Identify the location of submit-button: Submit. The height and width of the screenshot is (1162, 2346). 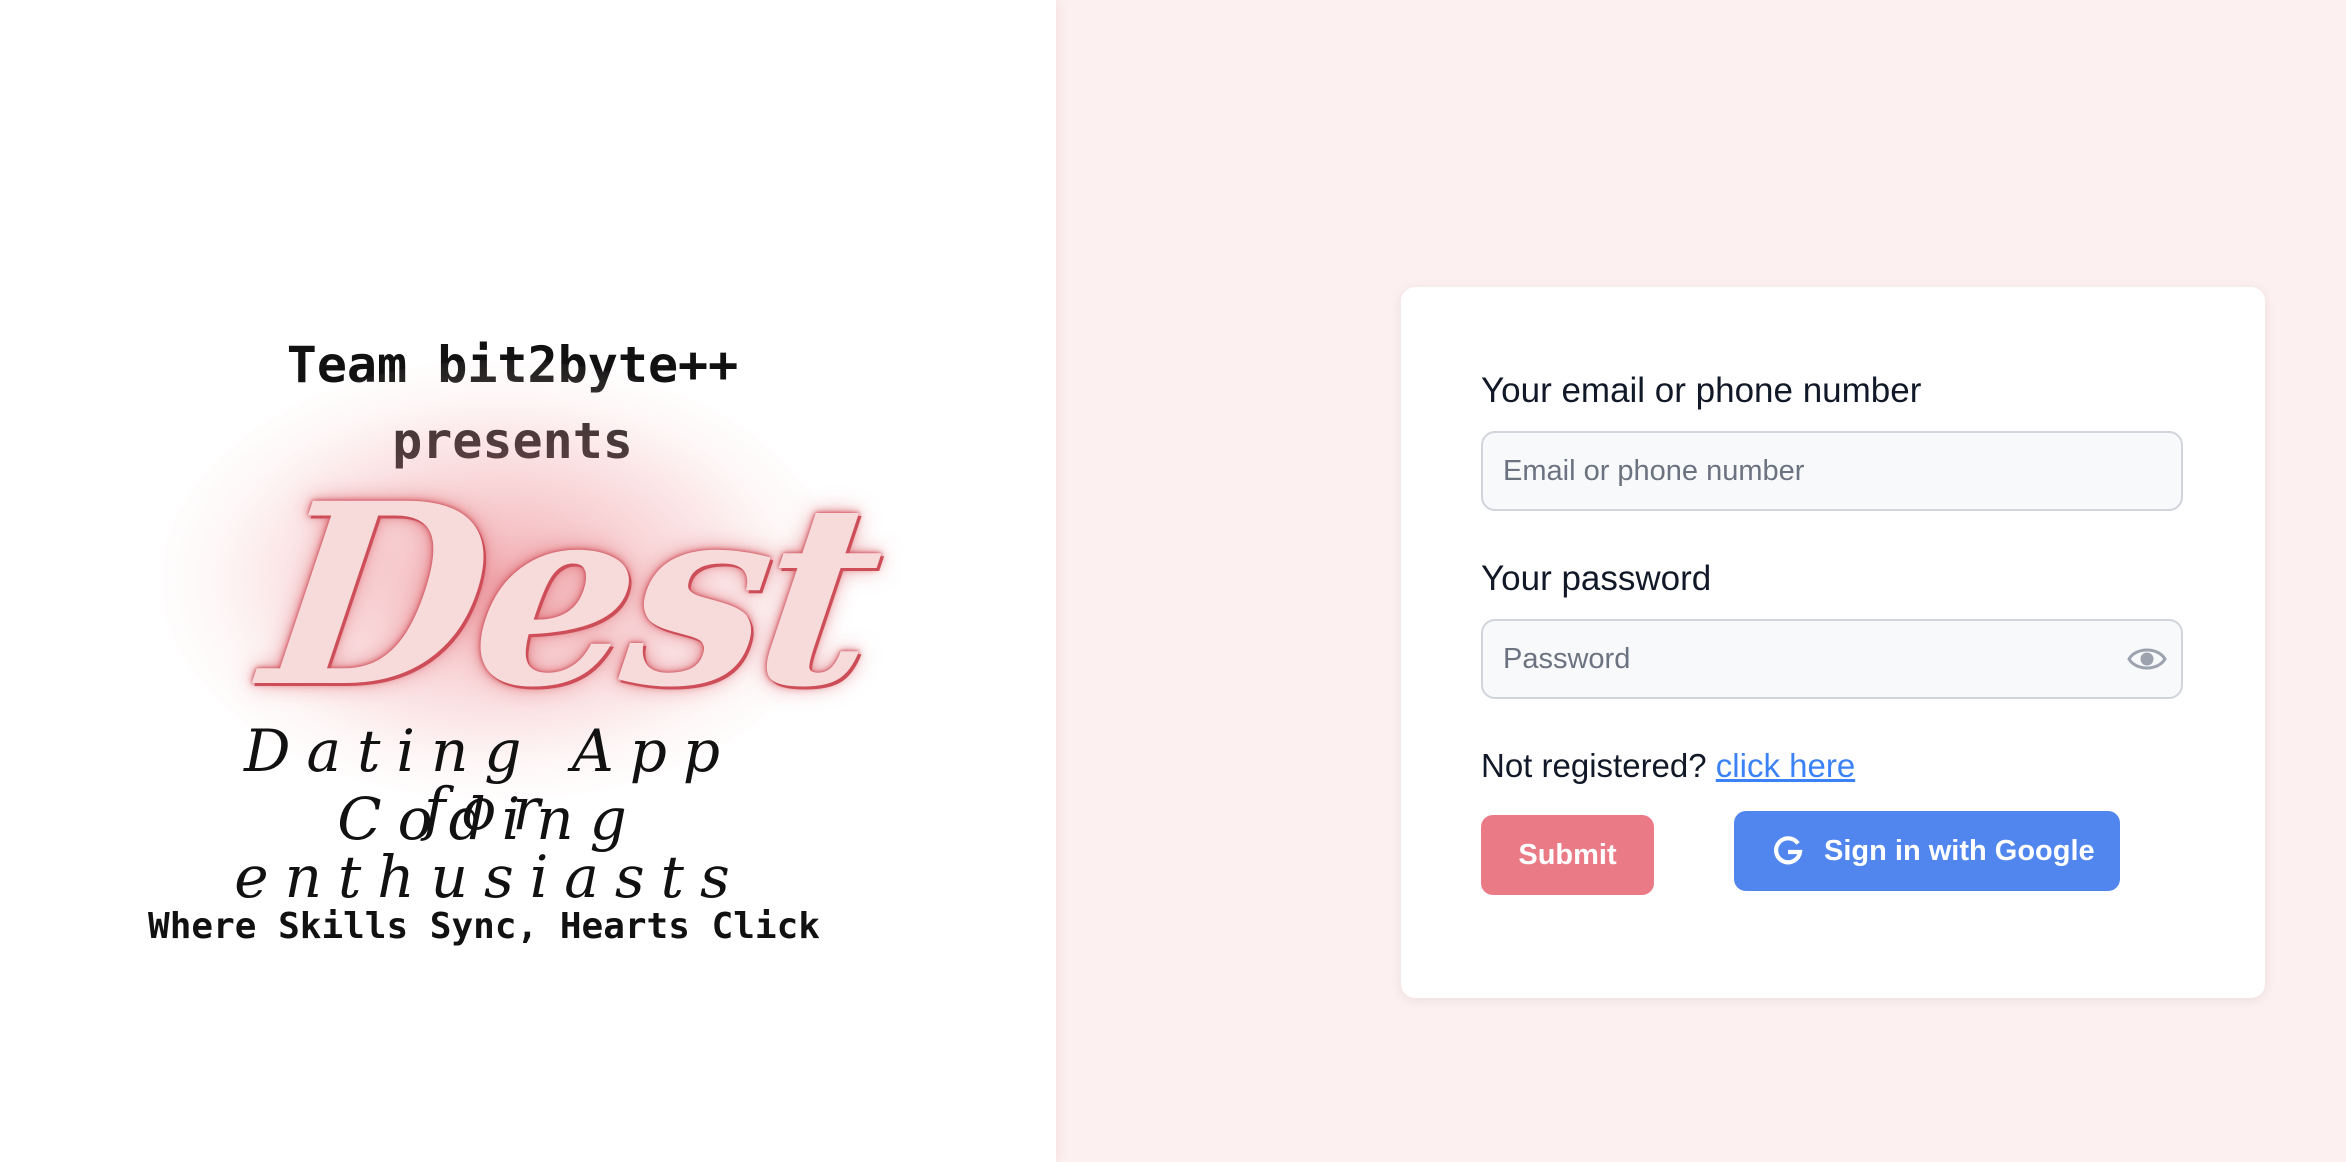
(1567, 855).